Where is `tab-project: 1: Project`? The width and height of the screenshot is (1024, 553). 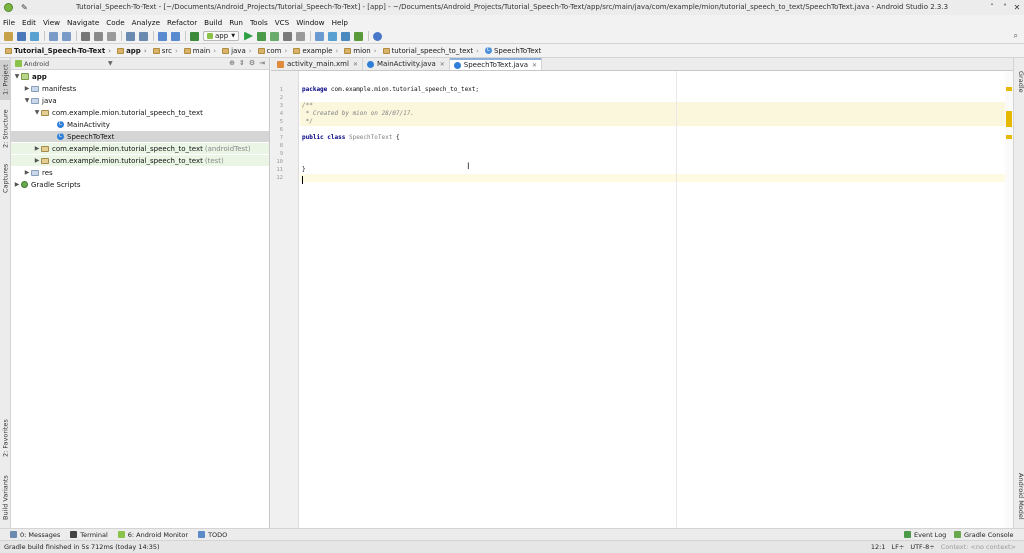 tab-project: 1: Project is located at coordinates (5, 80).